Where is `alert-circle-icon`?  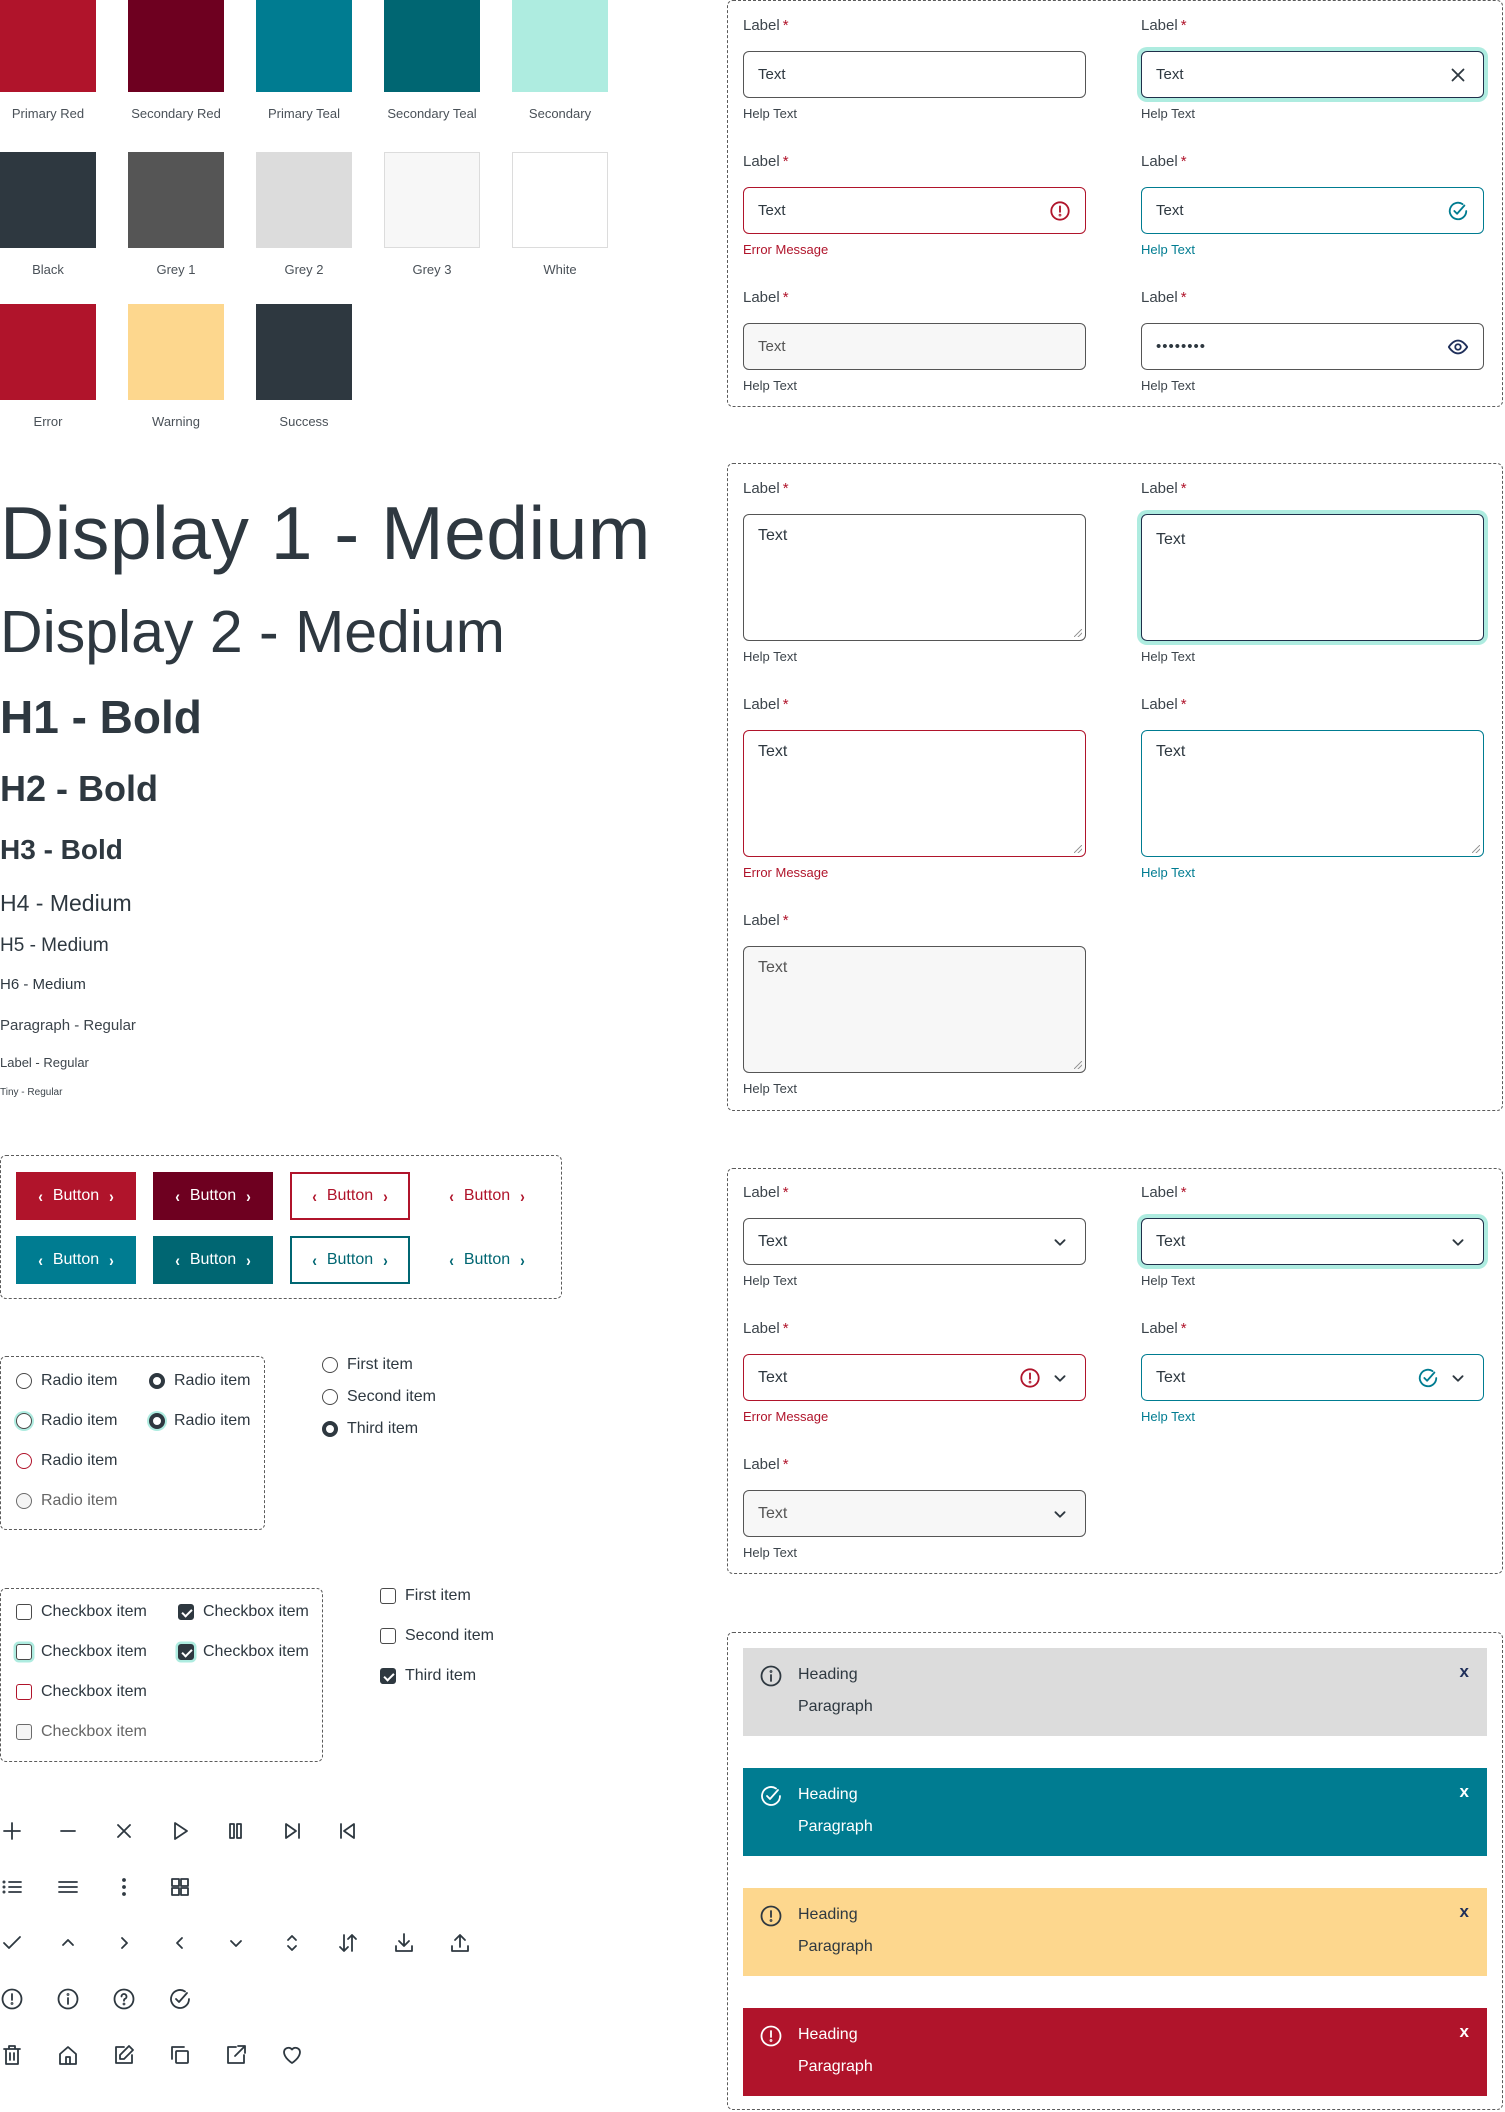 alert-circle-icon is located at coordinates (1060, 211).